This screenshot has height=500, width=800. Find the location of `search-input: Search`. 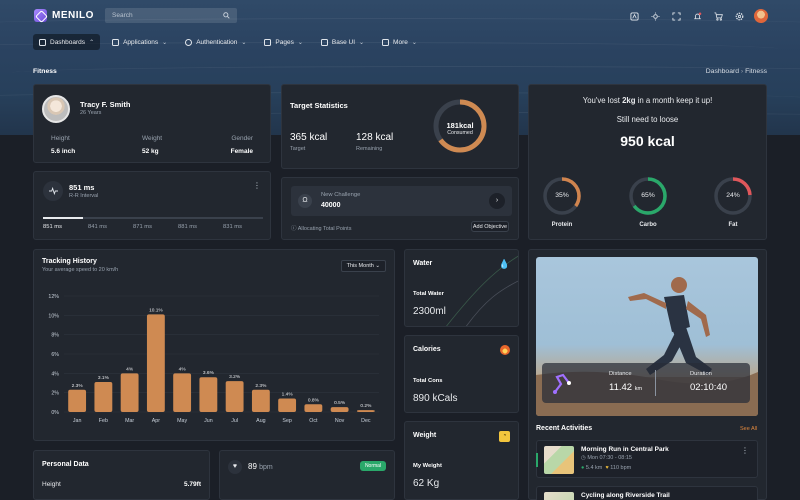

search-input: Search is located at coordinates (171, 15).